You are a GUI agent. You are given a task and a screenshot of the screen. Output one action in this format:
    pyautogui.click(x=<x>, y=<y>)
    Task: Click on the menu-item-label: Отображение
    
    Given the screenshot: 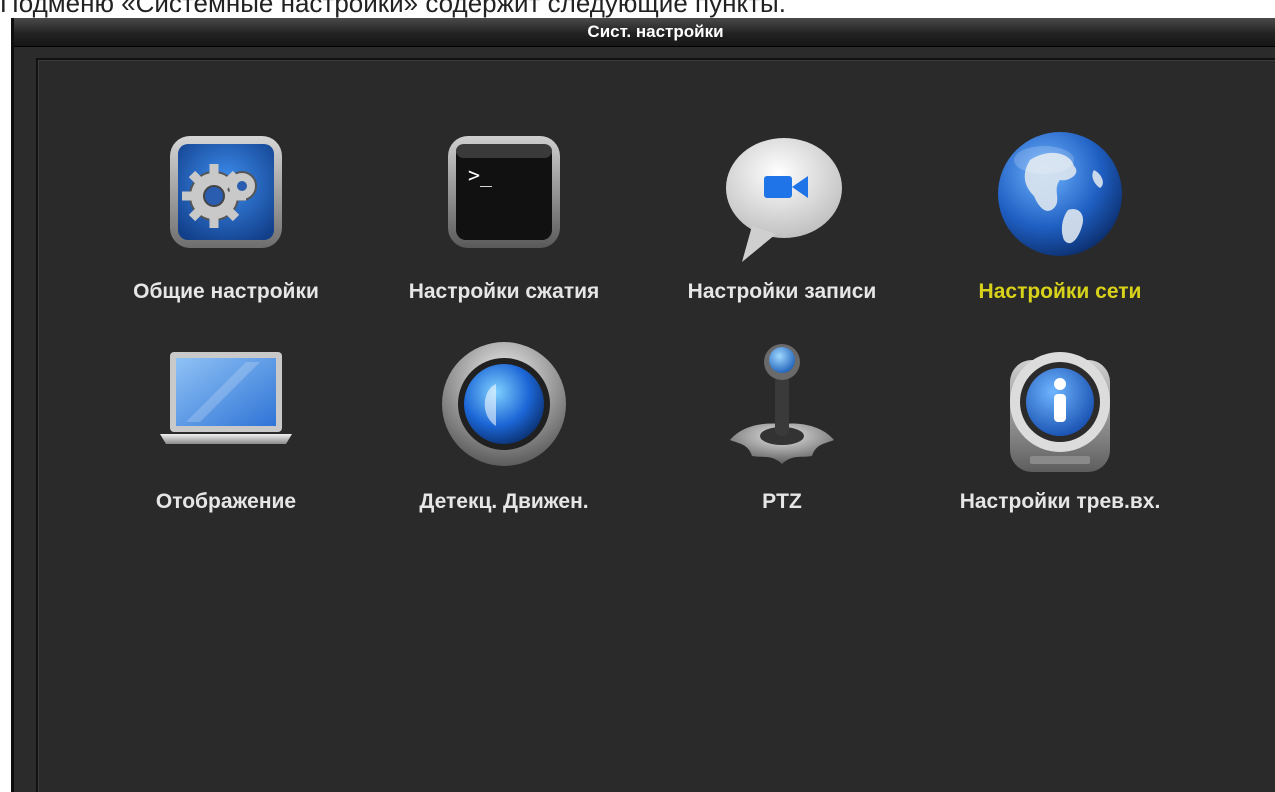 What is the action you would take?
    pyautogui.click(x=226, y=501)
    